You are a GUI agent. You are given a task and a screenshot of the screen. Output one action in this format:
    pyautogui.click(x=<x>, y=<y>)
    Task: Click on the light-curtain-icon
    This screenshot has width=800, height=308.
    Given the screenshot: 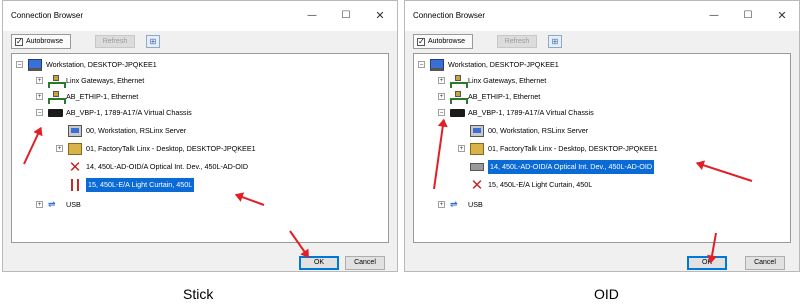 What is the action you would take?
    pyautogui.click(x=75, y=185)
    